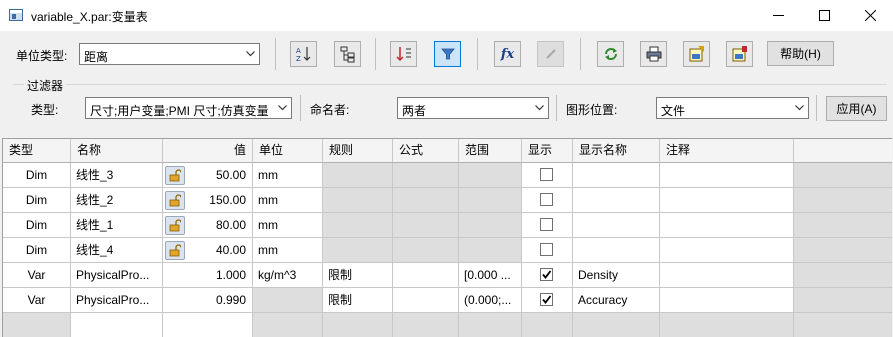 The image size is (893, 337). What do you see at coordinates (303, 54) in the screenshot?
I see `sort-az-button: A Z` at bounding box center [303, 54].